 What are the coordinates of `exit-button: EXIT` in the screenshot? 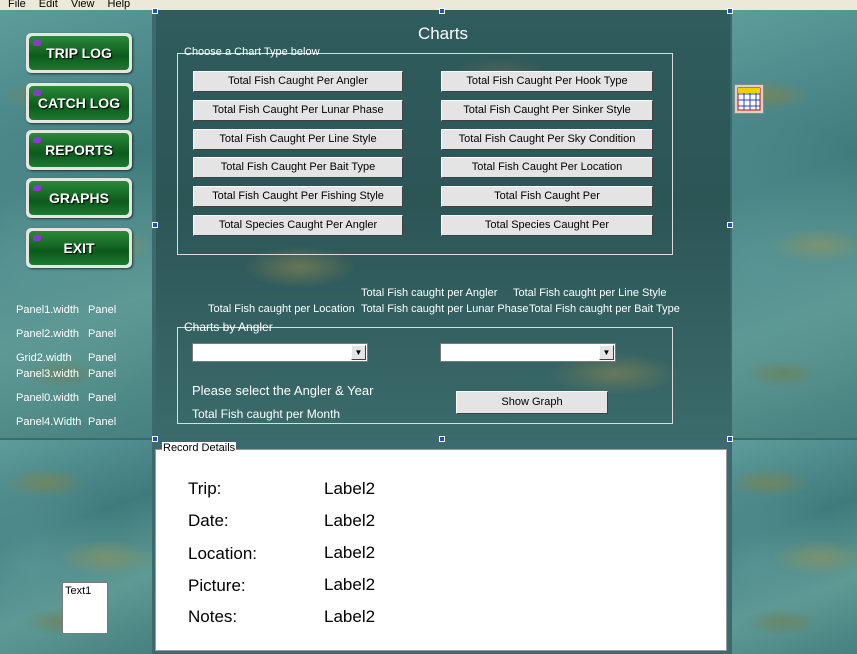 It's located at (79, 248).